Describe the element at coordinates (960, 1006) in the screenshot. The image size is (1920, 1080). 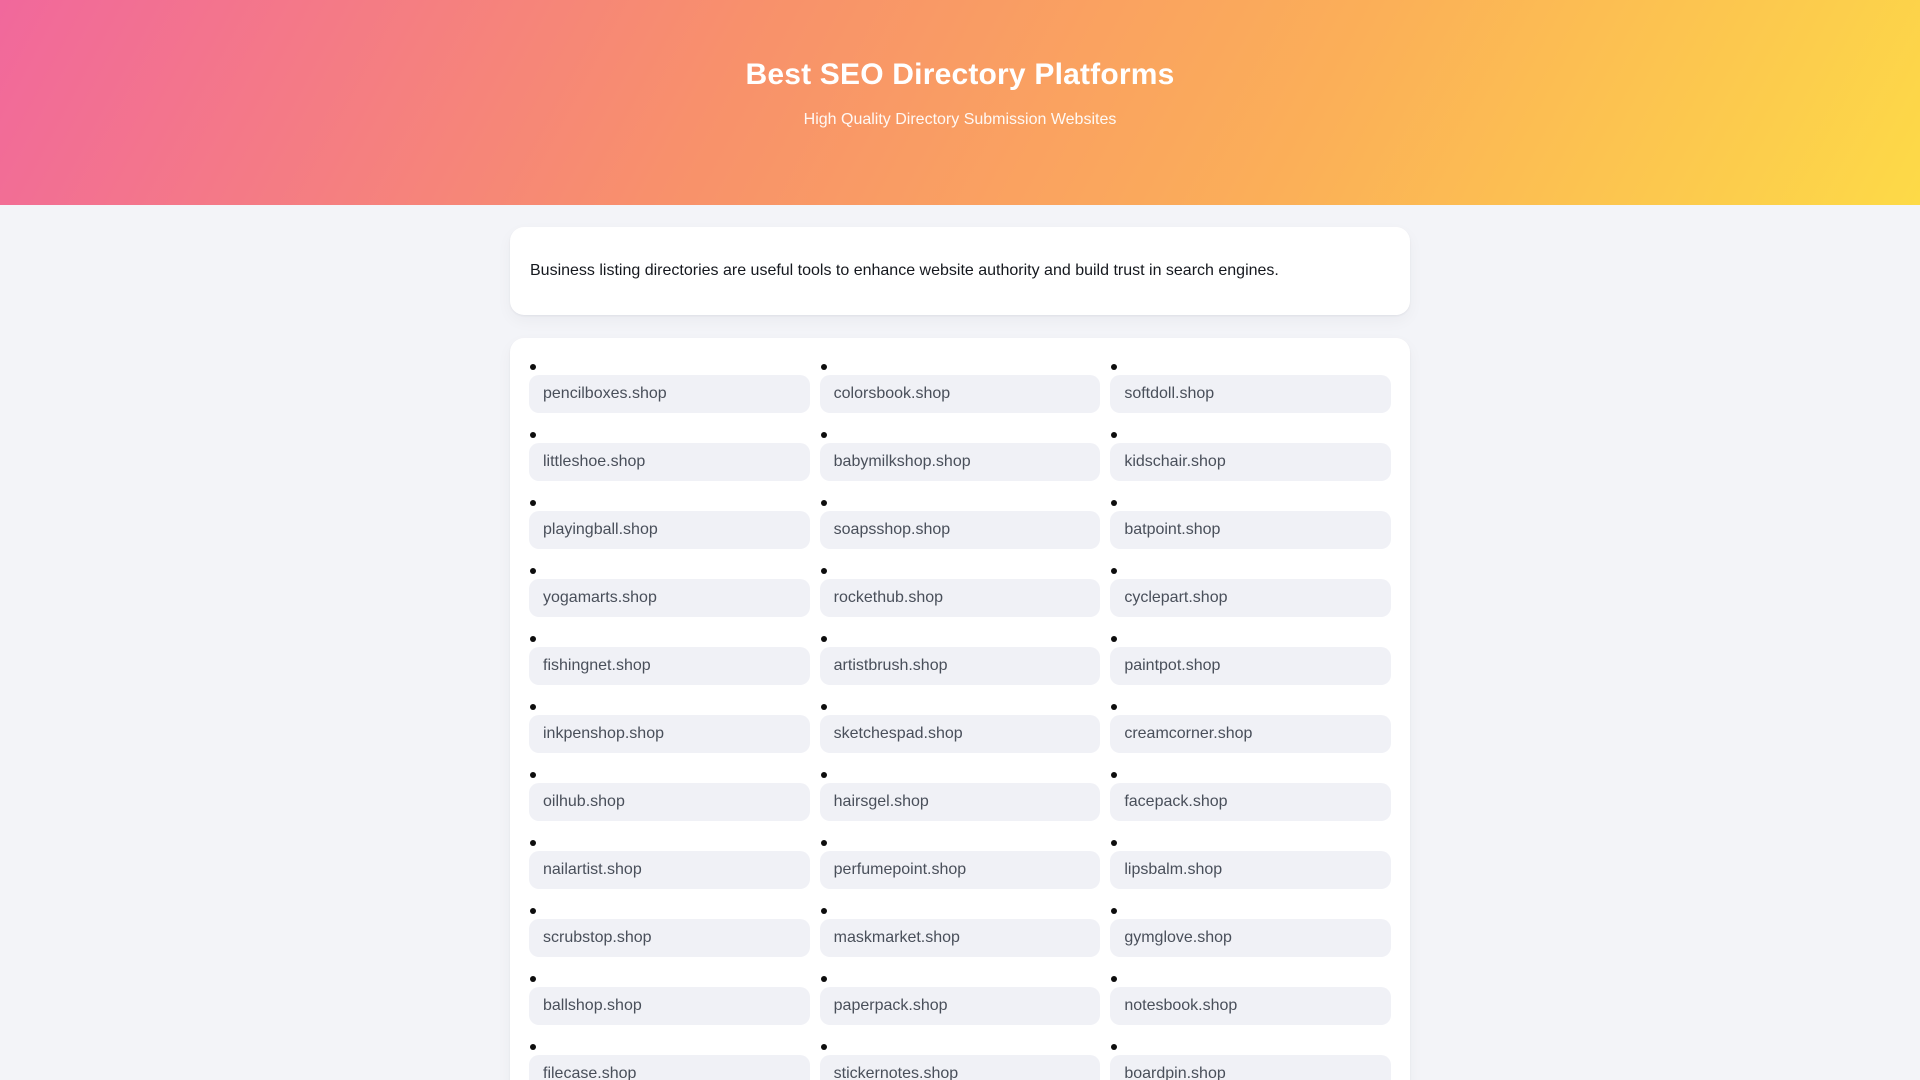
I see `domain-pill: paperpack.shop` at that location.